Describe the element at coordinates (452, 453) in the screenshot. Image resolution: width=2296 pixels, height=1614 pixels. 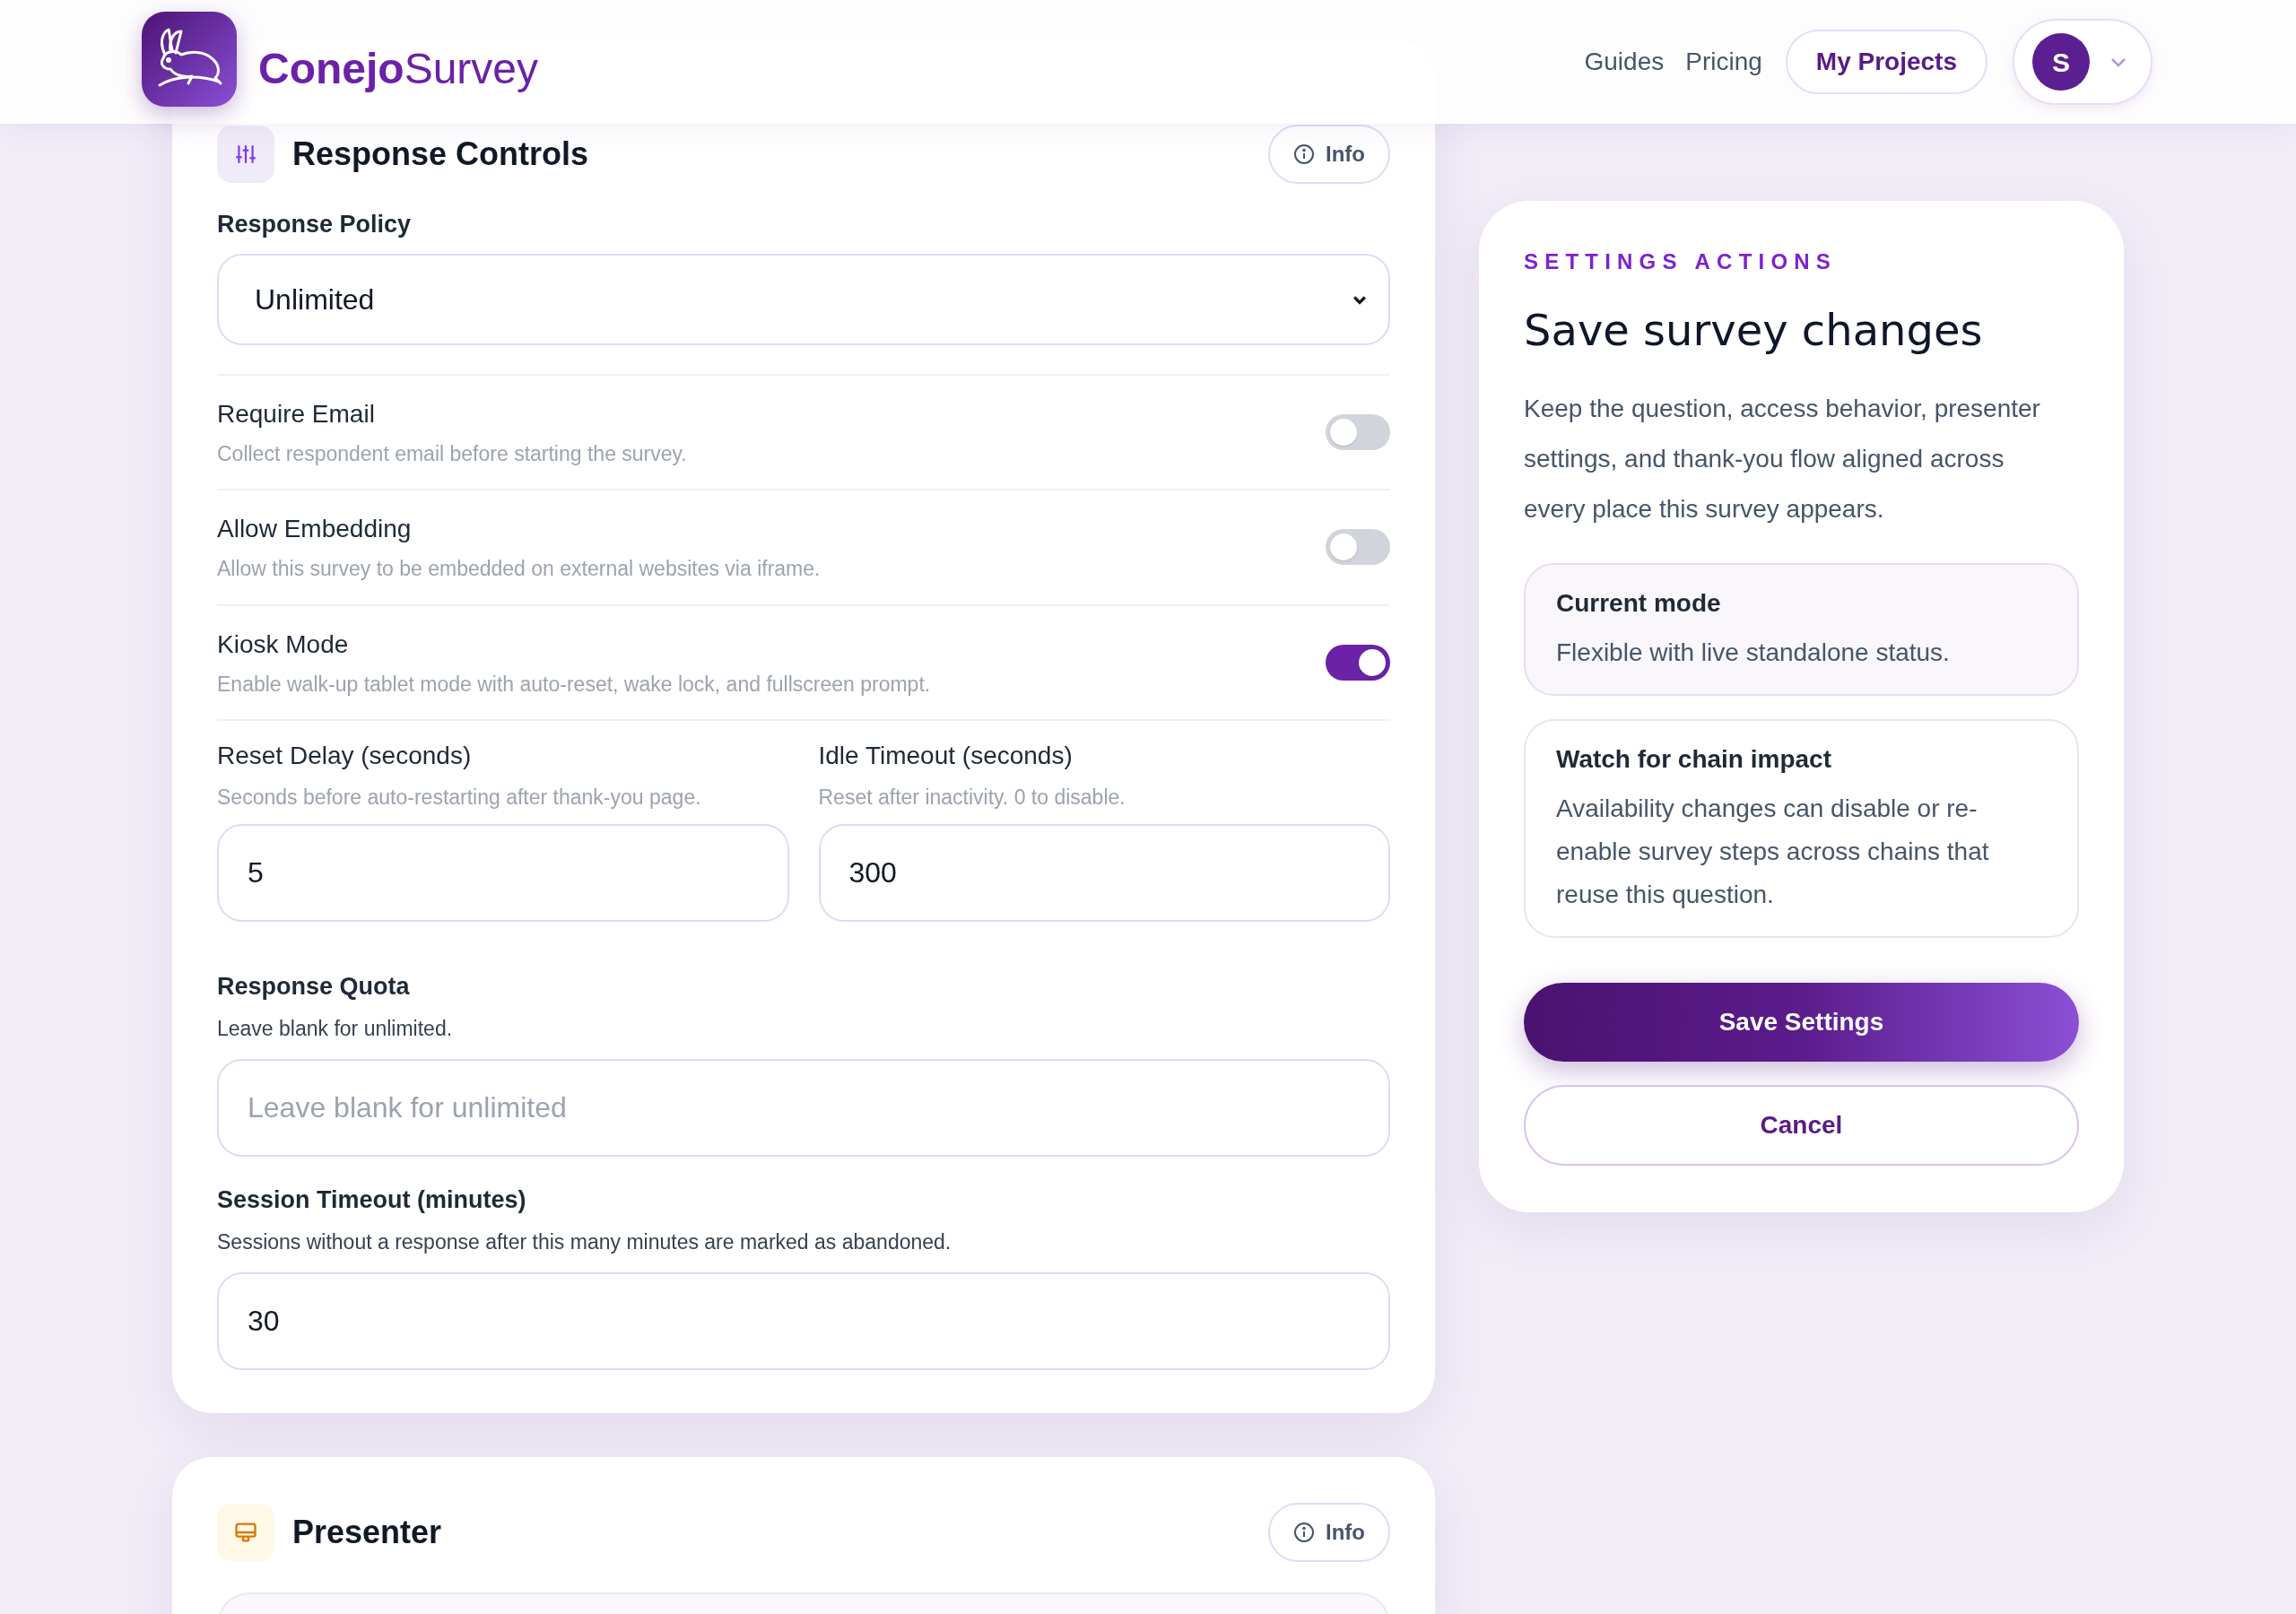
I see `toggle-description: Collect respondent email before starting the survey.` at that location.